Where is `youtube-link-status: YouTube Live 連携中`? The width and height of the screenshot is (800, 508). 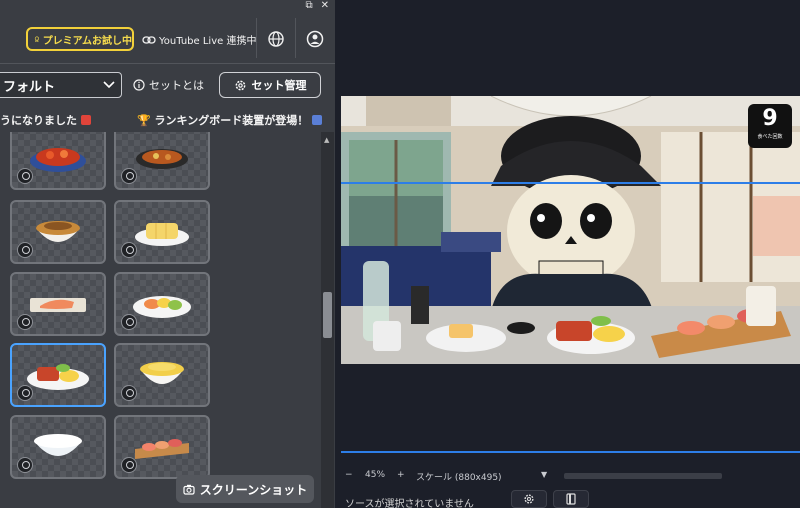 youtube-link-status: YouTube Live 連携中 is located at coordinates (199, 39).